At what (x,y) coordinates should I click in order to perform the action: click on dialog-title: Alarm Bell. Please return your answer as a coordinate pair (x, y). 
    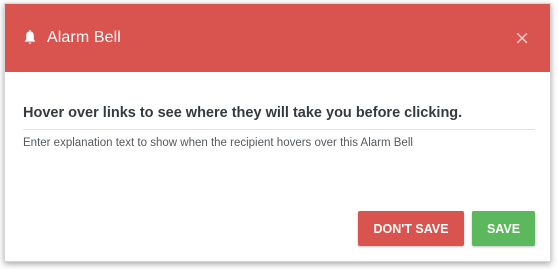
    Looking at the image, I should click on (84, 37).